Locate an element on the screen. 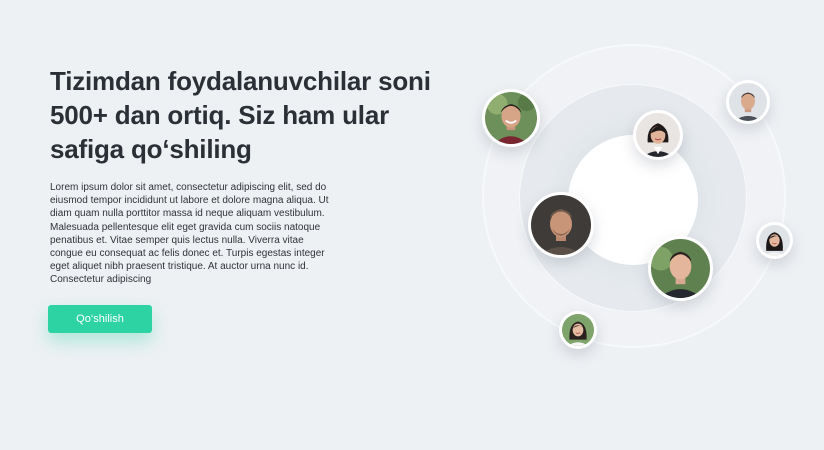  join-button: Qo‘shilish is located at coordinates (100, 319).